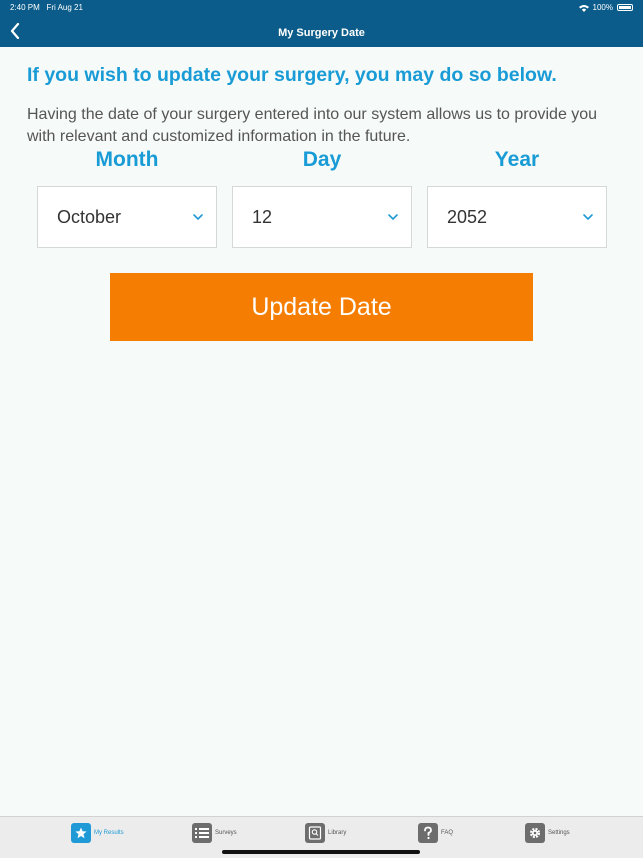  I want to click on day-select: 12, so click(322, 217).